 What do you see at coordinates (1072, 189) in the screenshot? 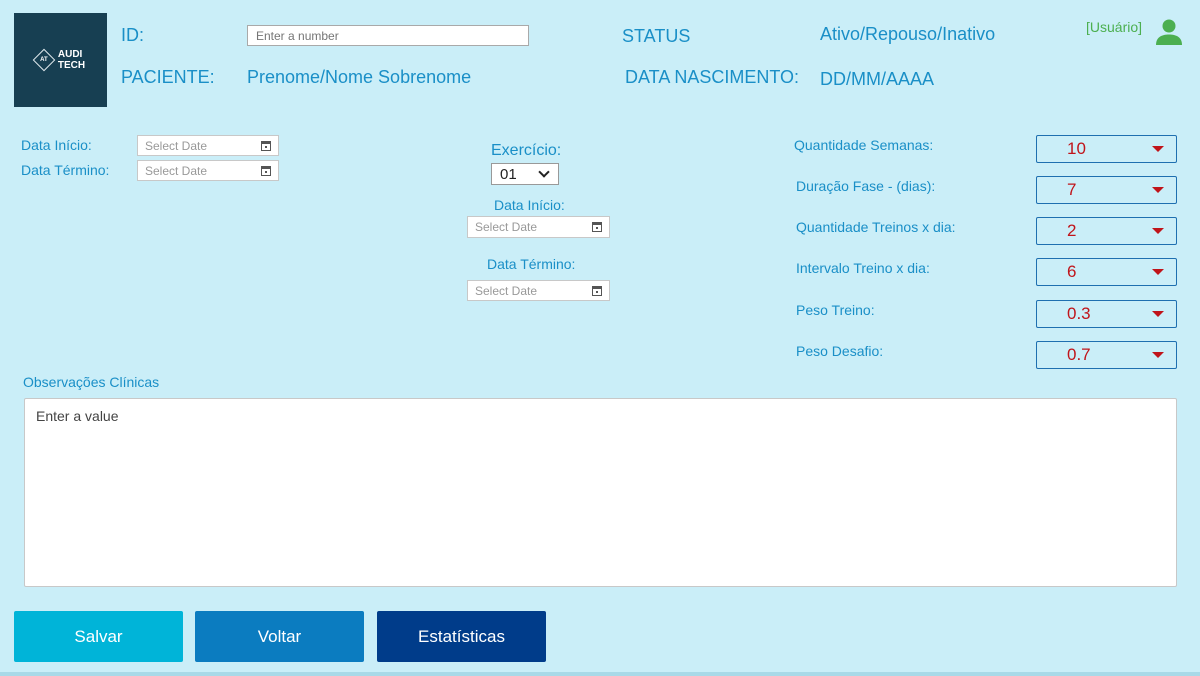
I see `duracao-fase-value: 7` at bounding box center [1072, 189].